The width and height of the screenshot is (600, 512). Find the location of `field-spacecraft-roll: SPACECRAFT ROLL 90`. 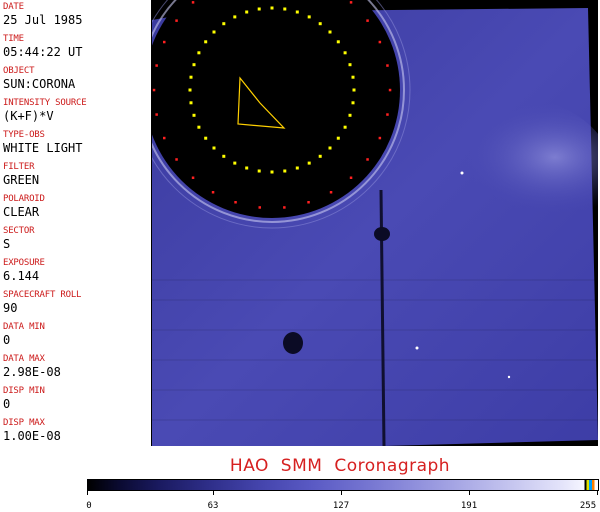

field-spacecraft-roll: SPACECRAFT ROLL 90 is located at coordinates (42, 302).